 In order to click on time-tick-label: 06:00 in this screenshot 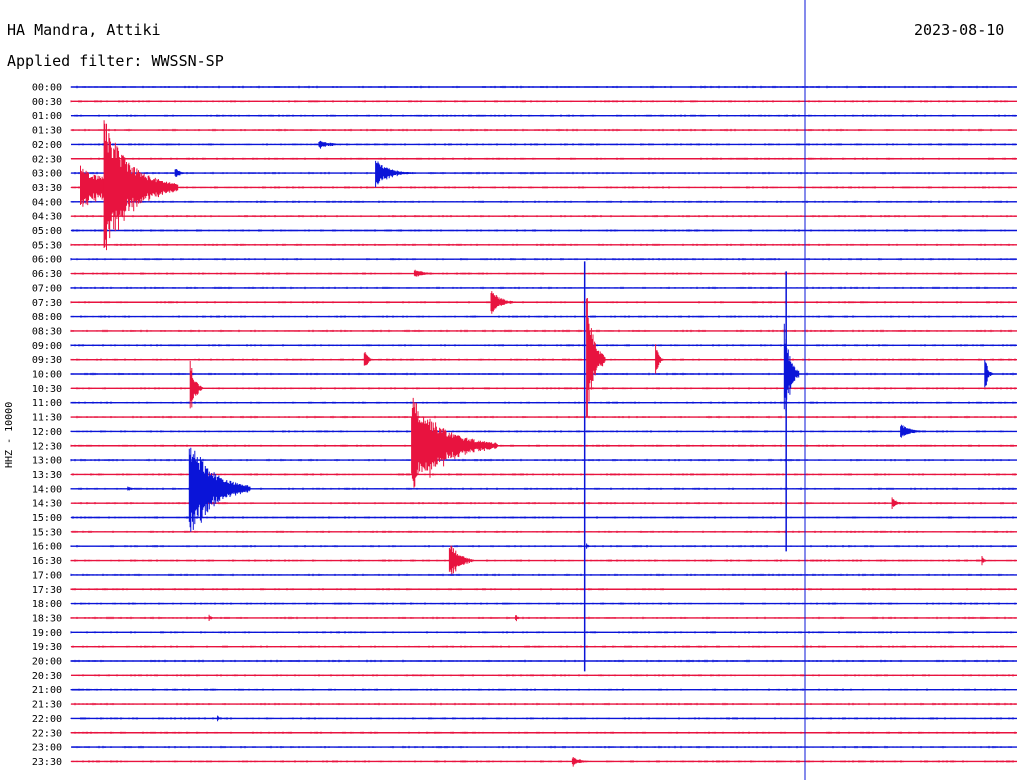, I will do `click(47, 260)`.